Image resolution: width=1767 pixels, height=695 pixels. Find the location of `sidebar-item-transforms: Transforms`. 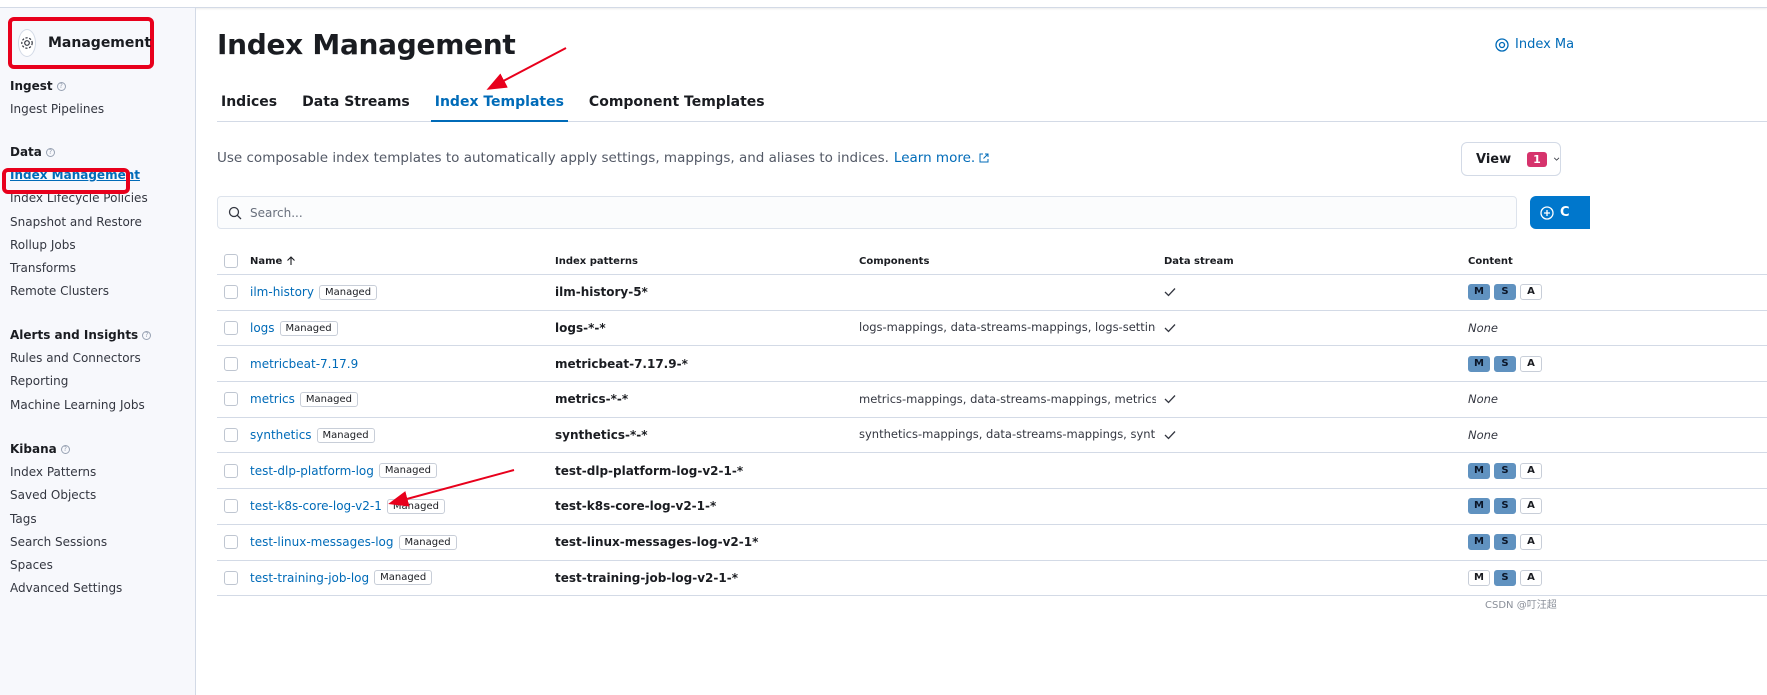

sidebar-item-transforms: Transforms is located at coordinates (79, 268).